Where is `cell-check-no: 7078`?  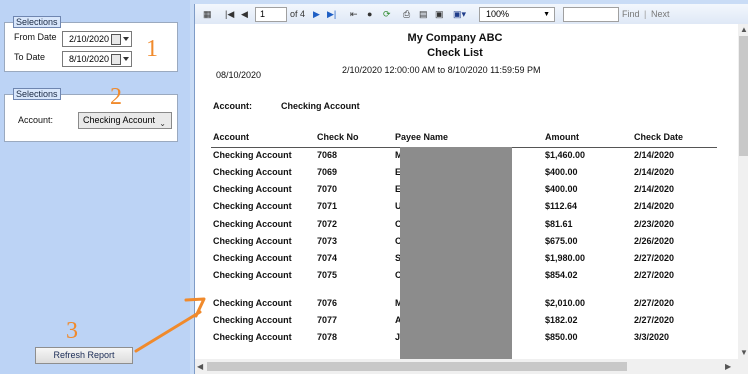 cell-check-no: 7078 is located at coordinates (327, 337).